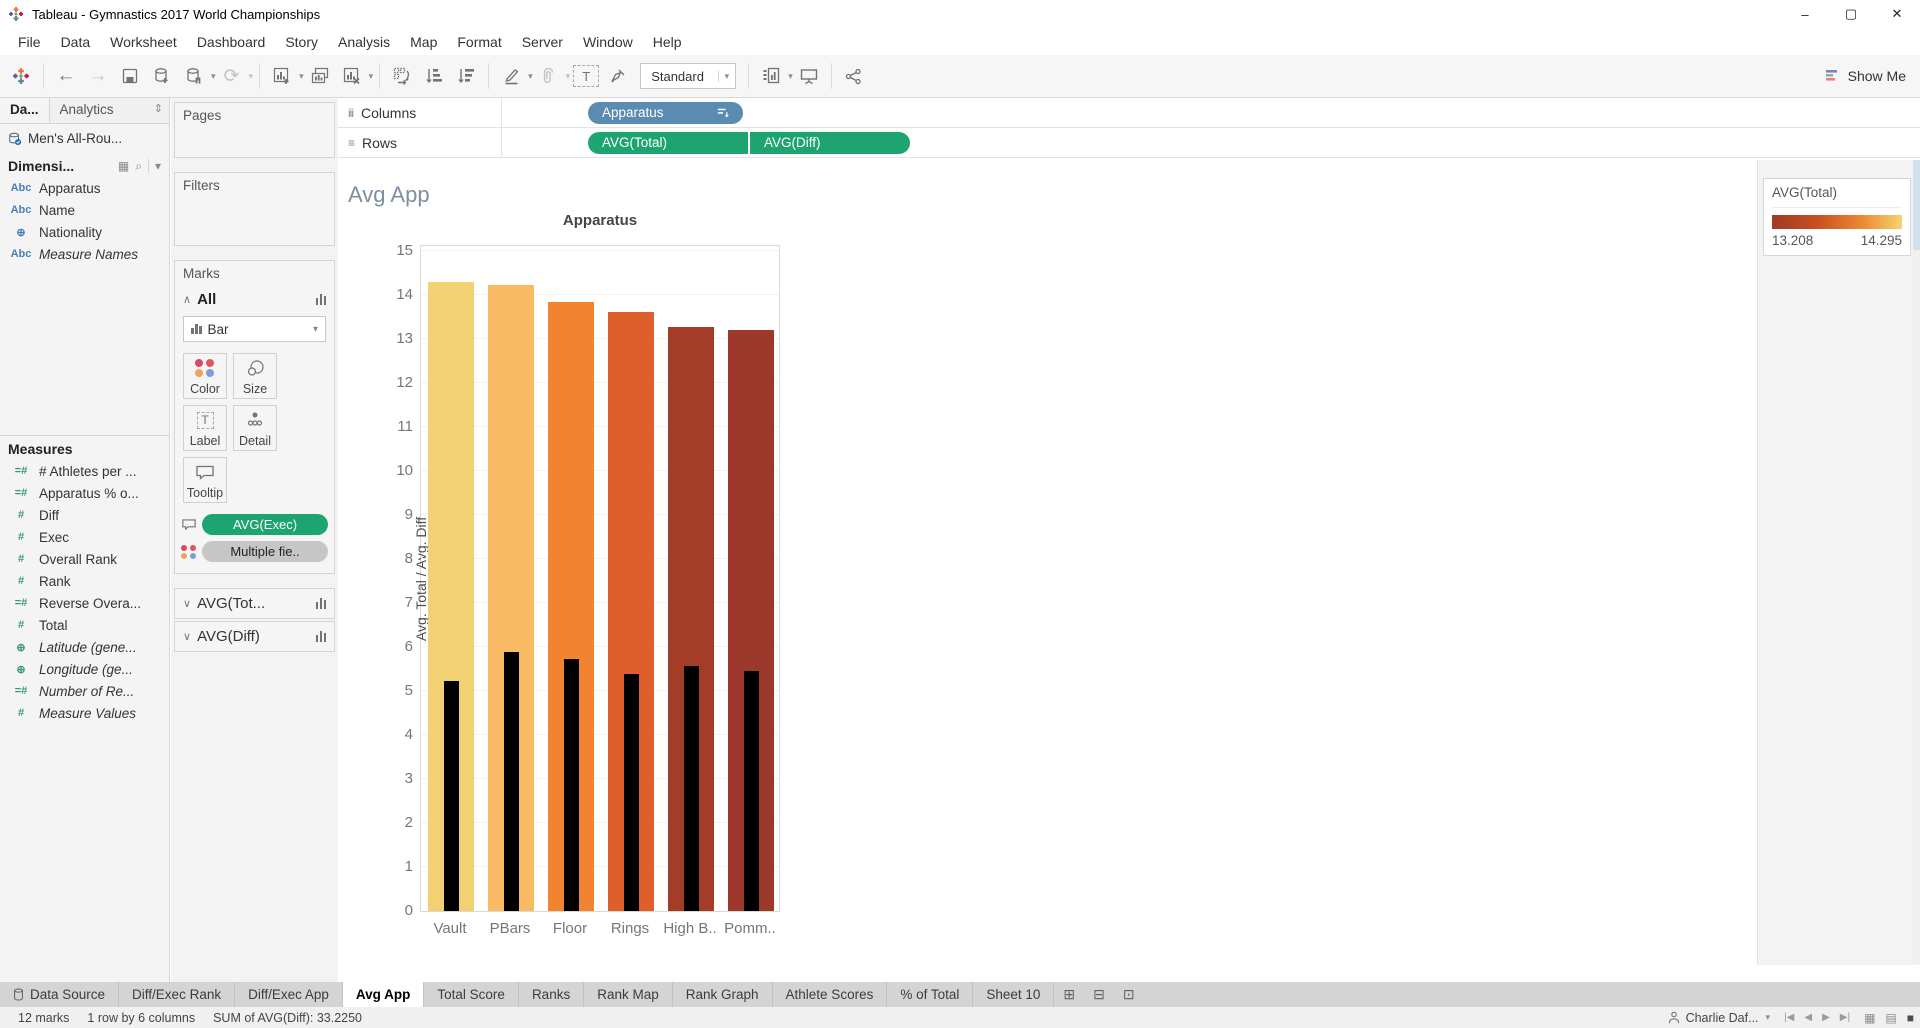 The height and width of the screenshot is (1028, 1920). What do you see at coordinates (84, 559) in the screenshot?
I see `field-item: # Overall Rank` at bounding box center [84, 559].